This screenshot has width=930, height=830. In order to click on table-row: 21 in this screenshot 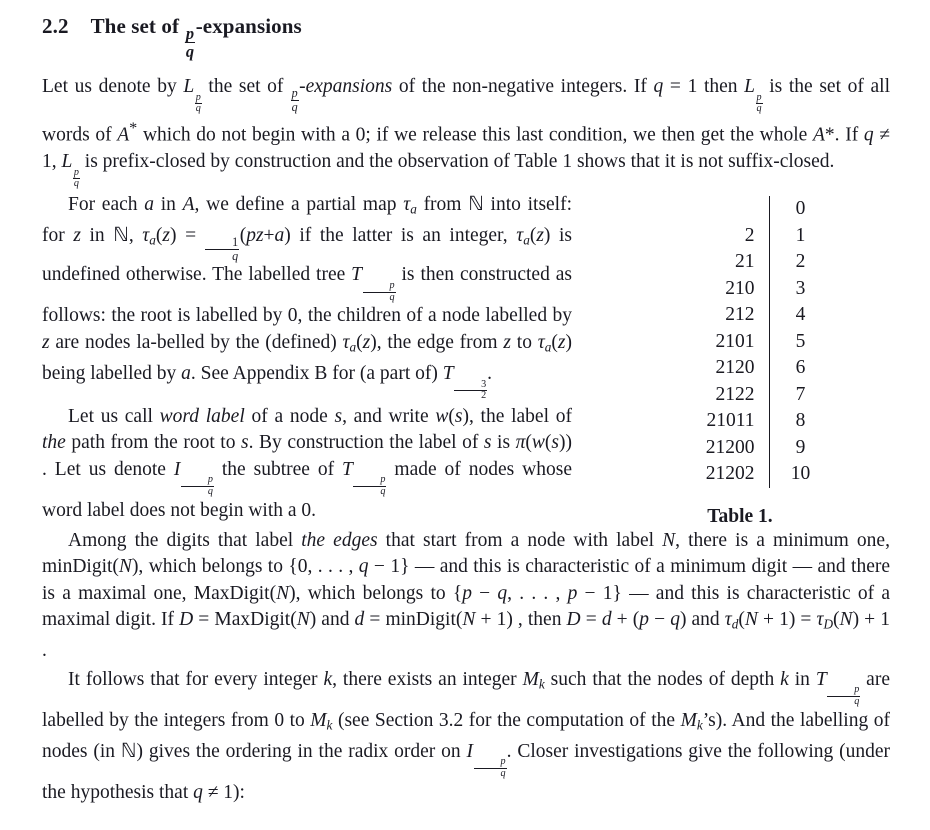, I will do `click(740, 235)`.